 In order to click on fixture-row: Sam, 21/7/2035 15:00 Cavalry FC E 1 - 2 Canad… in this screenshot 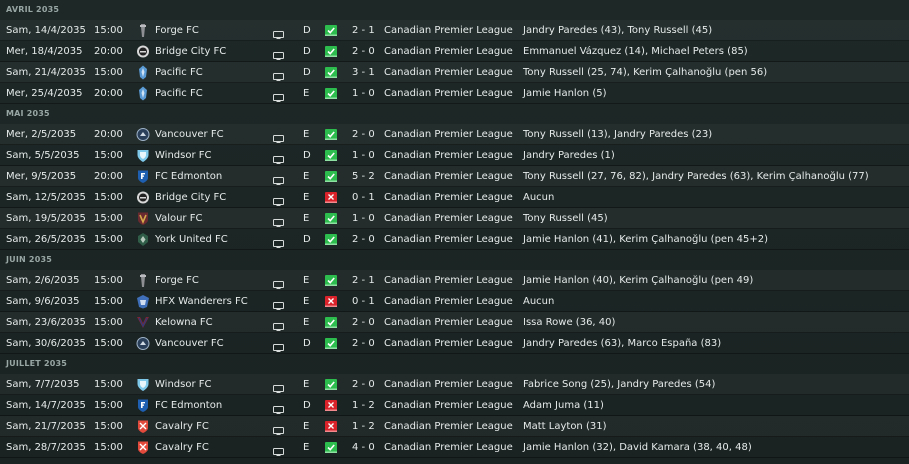, I will do `click(454, 426)`.